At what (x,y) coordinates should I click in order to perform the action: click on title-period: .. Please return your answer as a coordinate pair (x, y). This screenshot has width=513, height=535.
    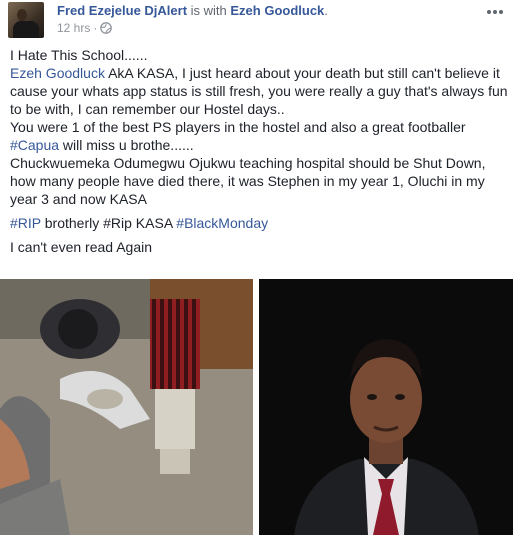
    Looking at the image, I should click on (326, 10).